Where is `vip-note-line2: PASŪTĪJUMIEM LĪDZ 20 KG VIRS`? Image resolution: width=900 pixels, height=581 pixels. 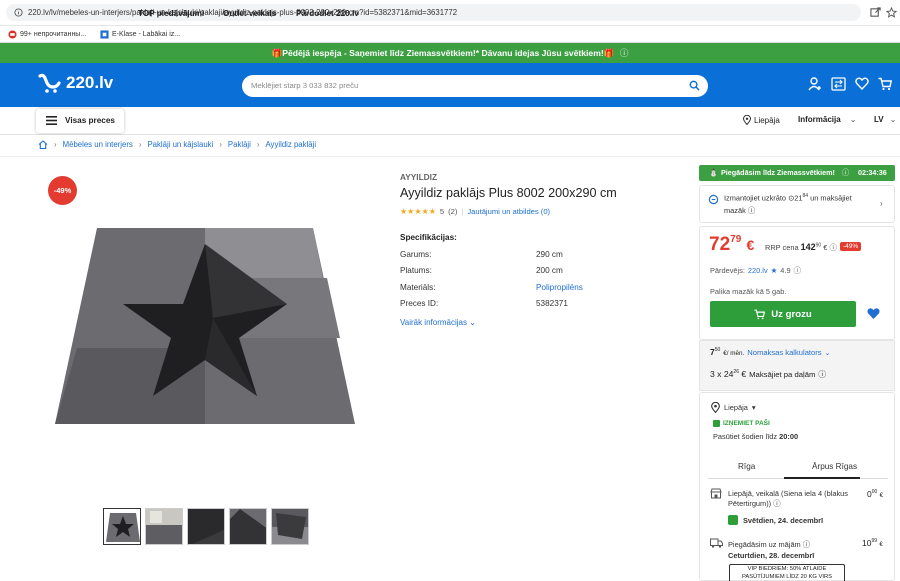 vip-note-line2: PASŪTĪJUMIEM LĪDZ 20 KG VIRS is located at coordinates (787, 576).